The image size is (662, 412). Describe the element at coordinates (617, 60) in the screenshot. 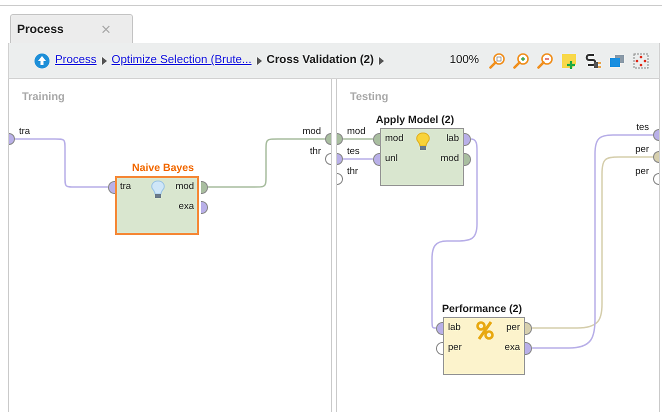

I see `layers-icon` at that location.